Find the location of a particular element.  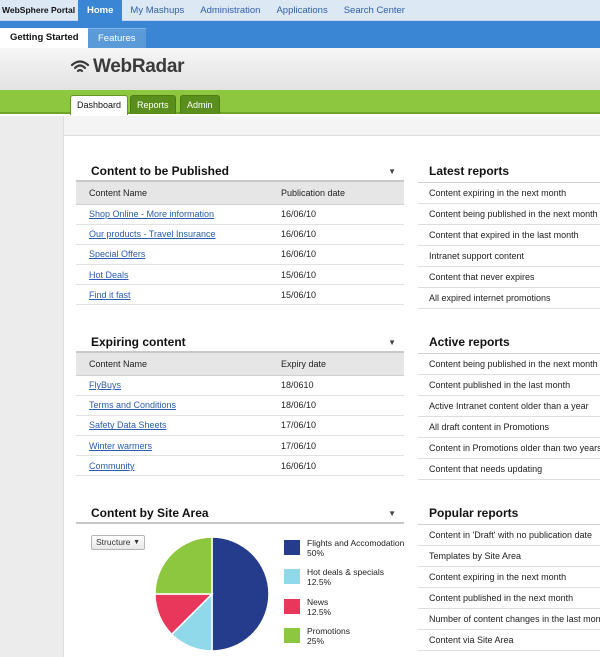

active-title-bar: Active reports is located at coordinates (509, 342).